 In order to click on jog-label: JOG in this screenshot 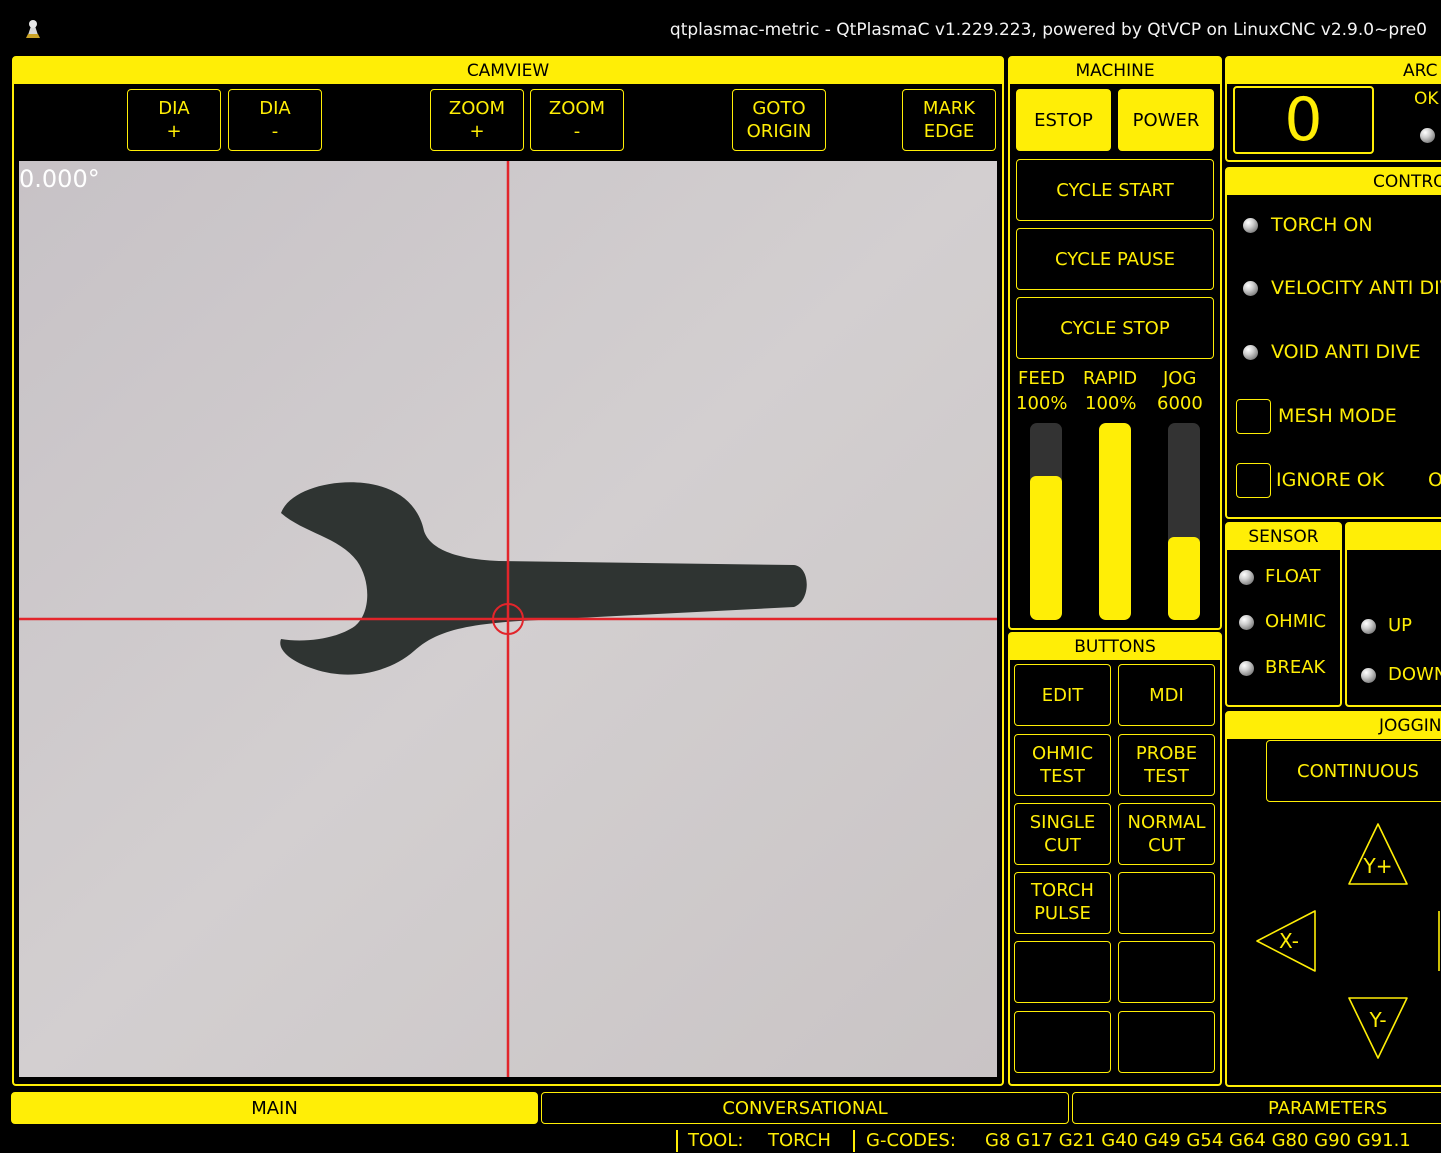, I will do `click(1180, 378)`.